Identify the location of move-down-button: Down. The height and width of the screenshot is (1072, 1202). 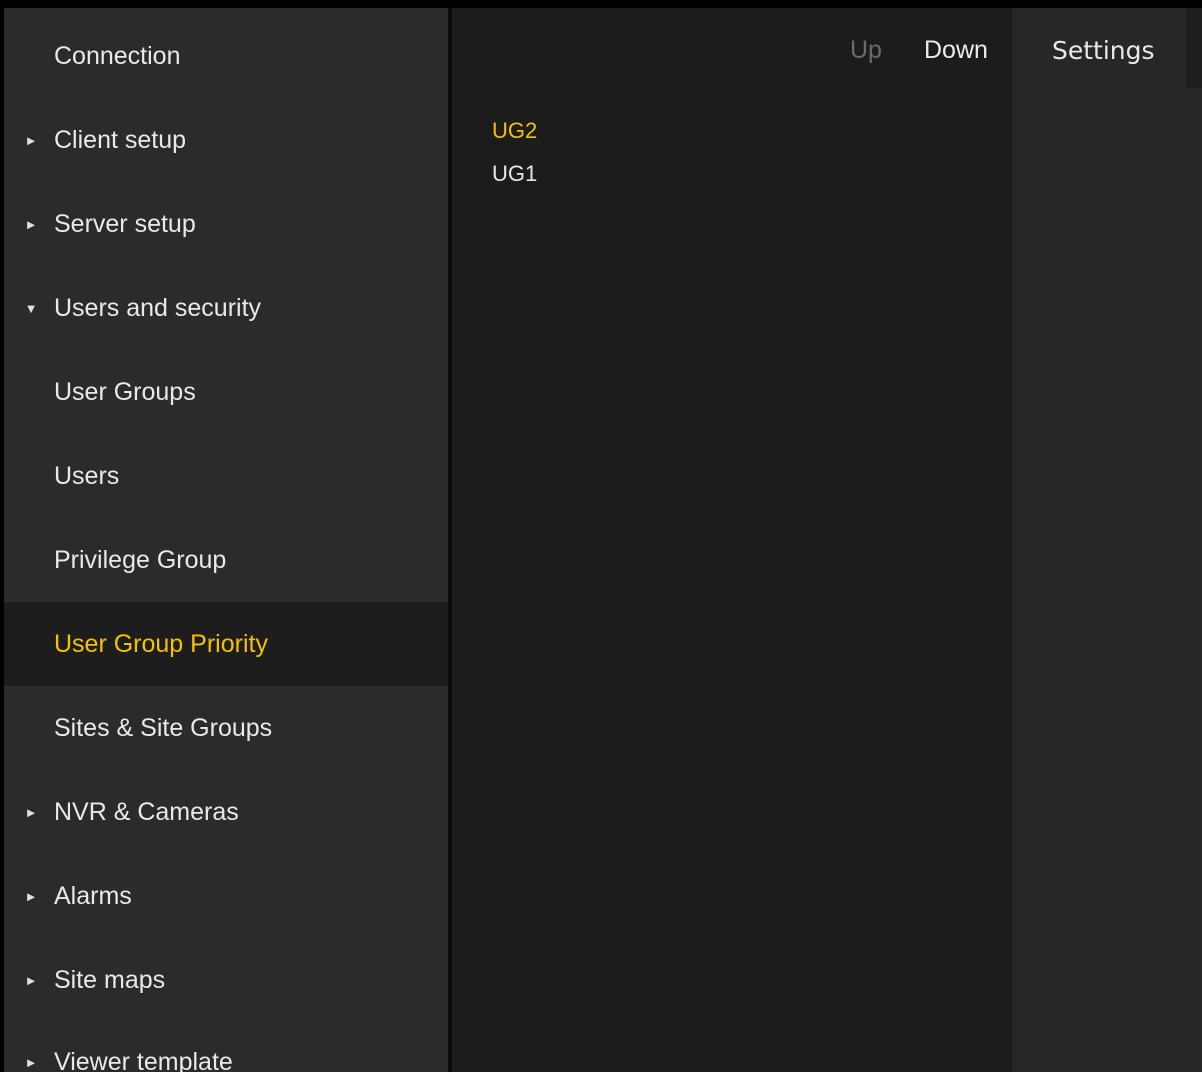
(956, 50).